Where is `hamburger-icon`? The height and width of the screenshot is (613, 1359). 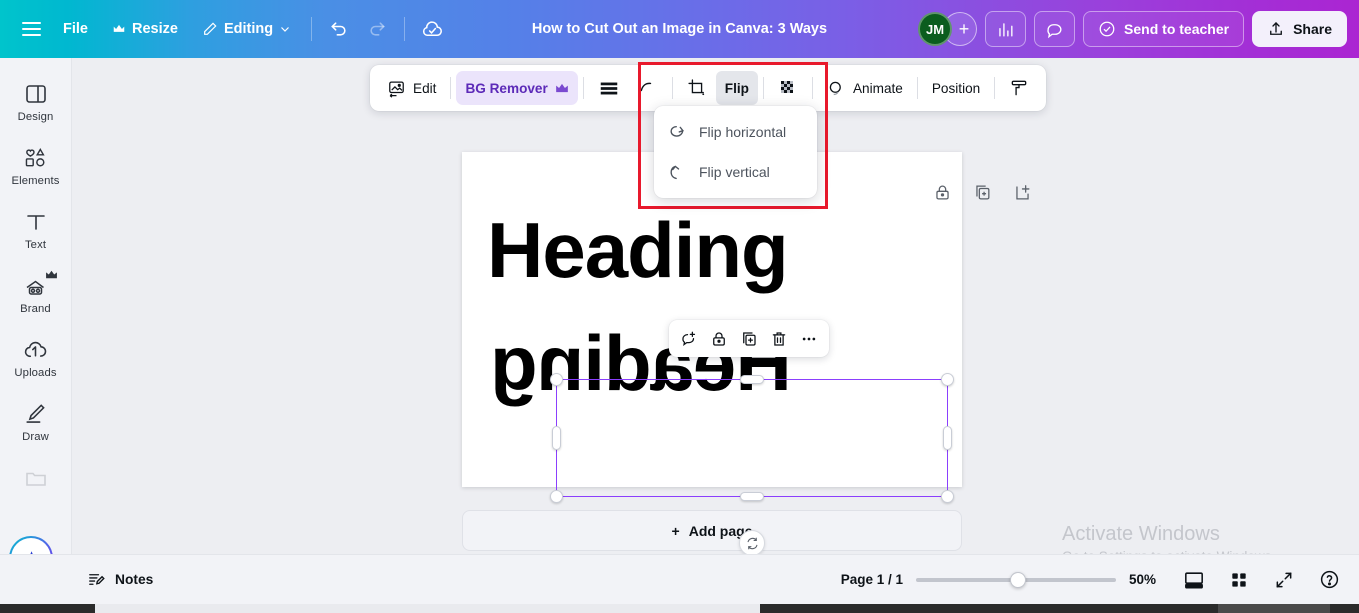 hamburger-icon is located at coordinates (31, 29).